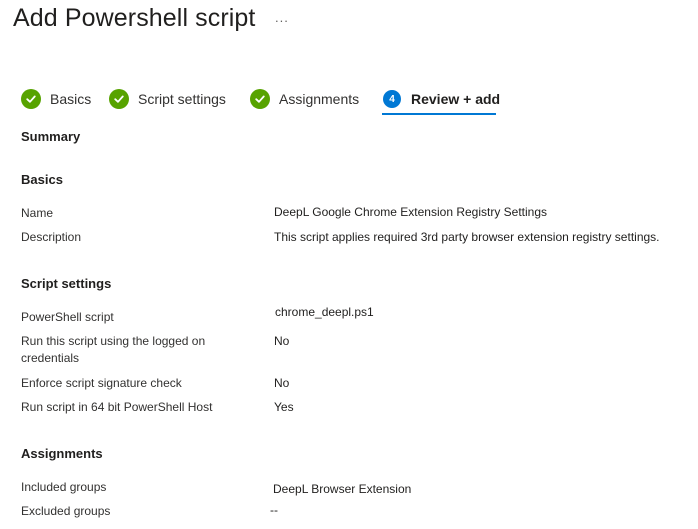 The width and height of the screenshot is (698, 529). I want to click on excluded-groups-value: --, so click(274, 510).